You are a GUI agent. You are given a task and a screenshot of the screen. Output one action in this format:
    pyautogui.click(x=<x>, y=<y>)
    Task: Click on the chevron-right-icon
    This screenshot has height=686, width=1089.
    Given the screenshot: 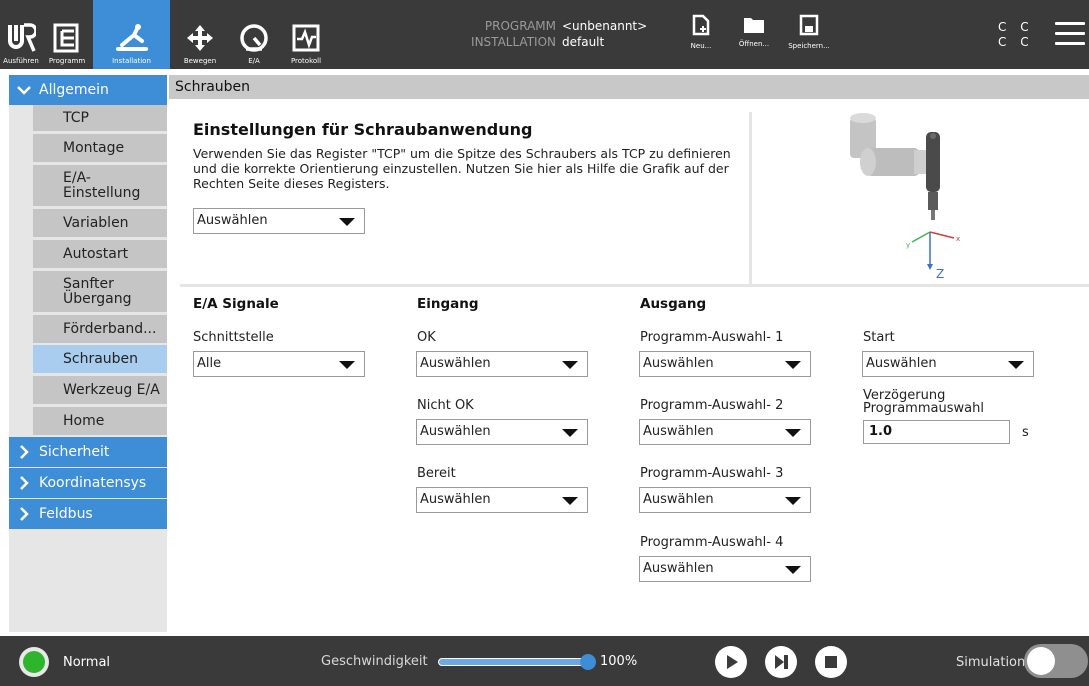 What is the action you would take?
    pyautogui.click(x=24, y=483)
    